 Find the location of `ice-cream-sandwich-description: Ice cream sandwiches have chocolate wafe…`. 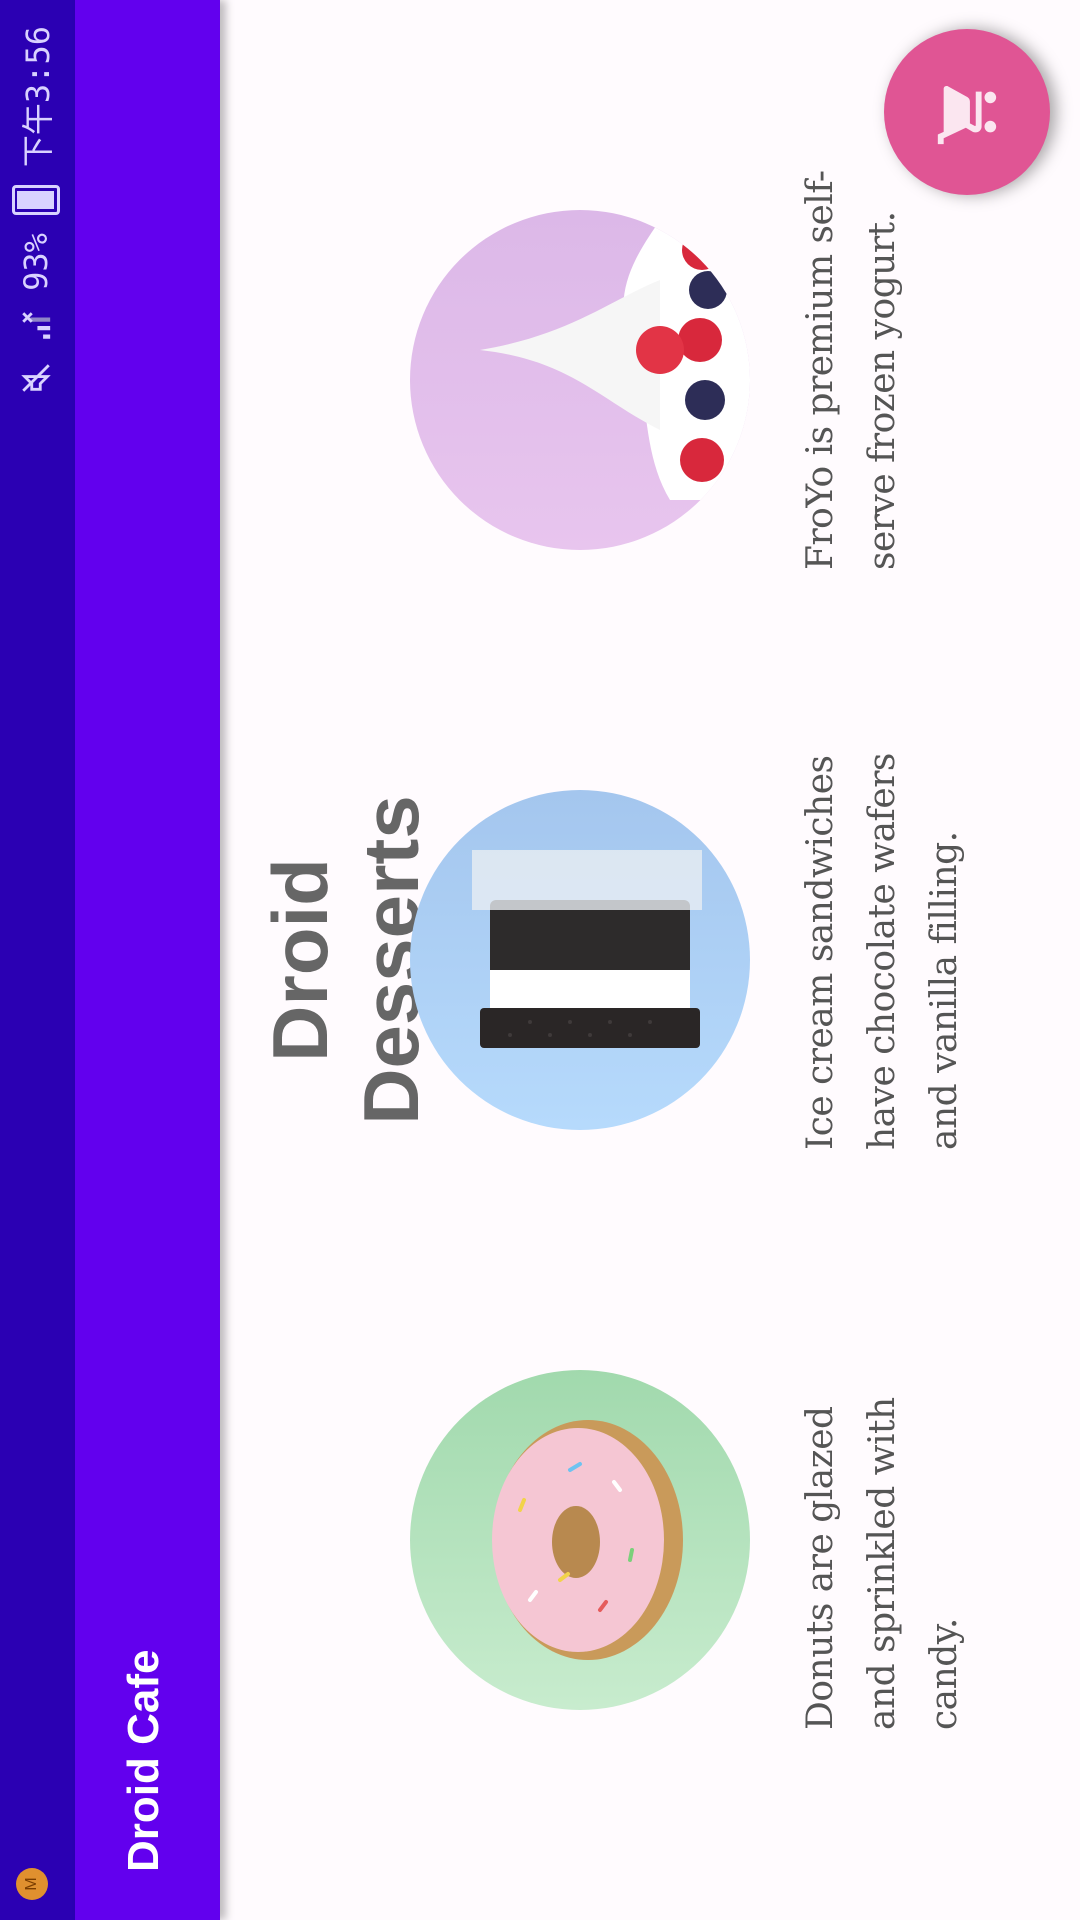

ice-cream-sandwich-description: Ice cream sandwiches have chocolate wafe… is located at coordinates (882, 951).